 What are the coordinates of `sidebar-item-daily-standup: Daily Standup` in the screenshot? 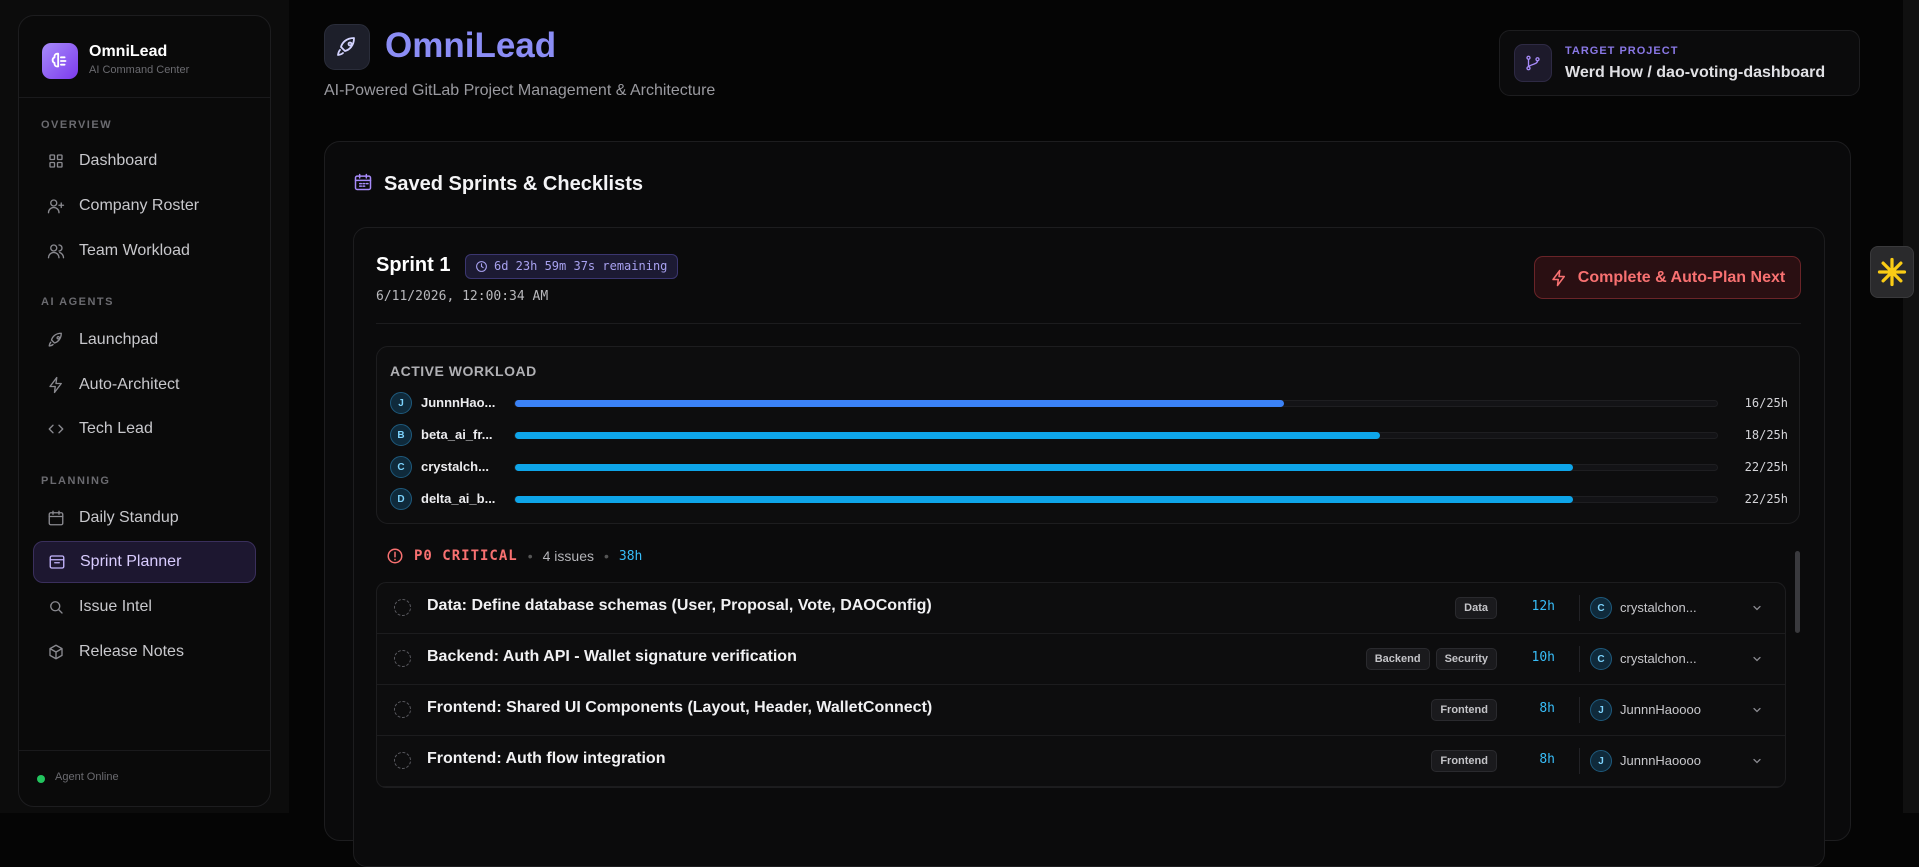 It's located at (144, 518).